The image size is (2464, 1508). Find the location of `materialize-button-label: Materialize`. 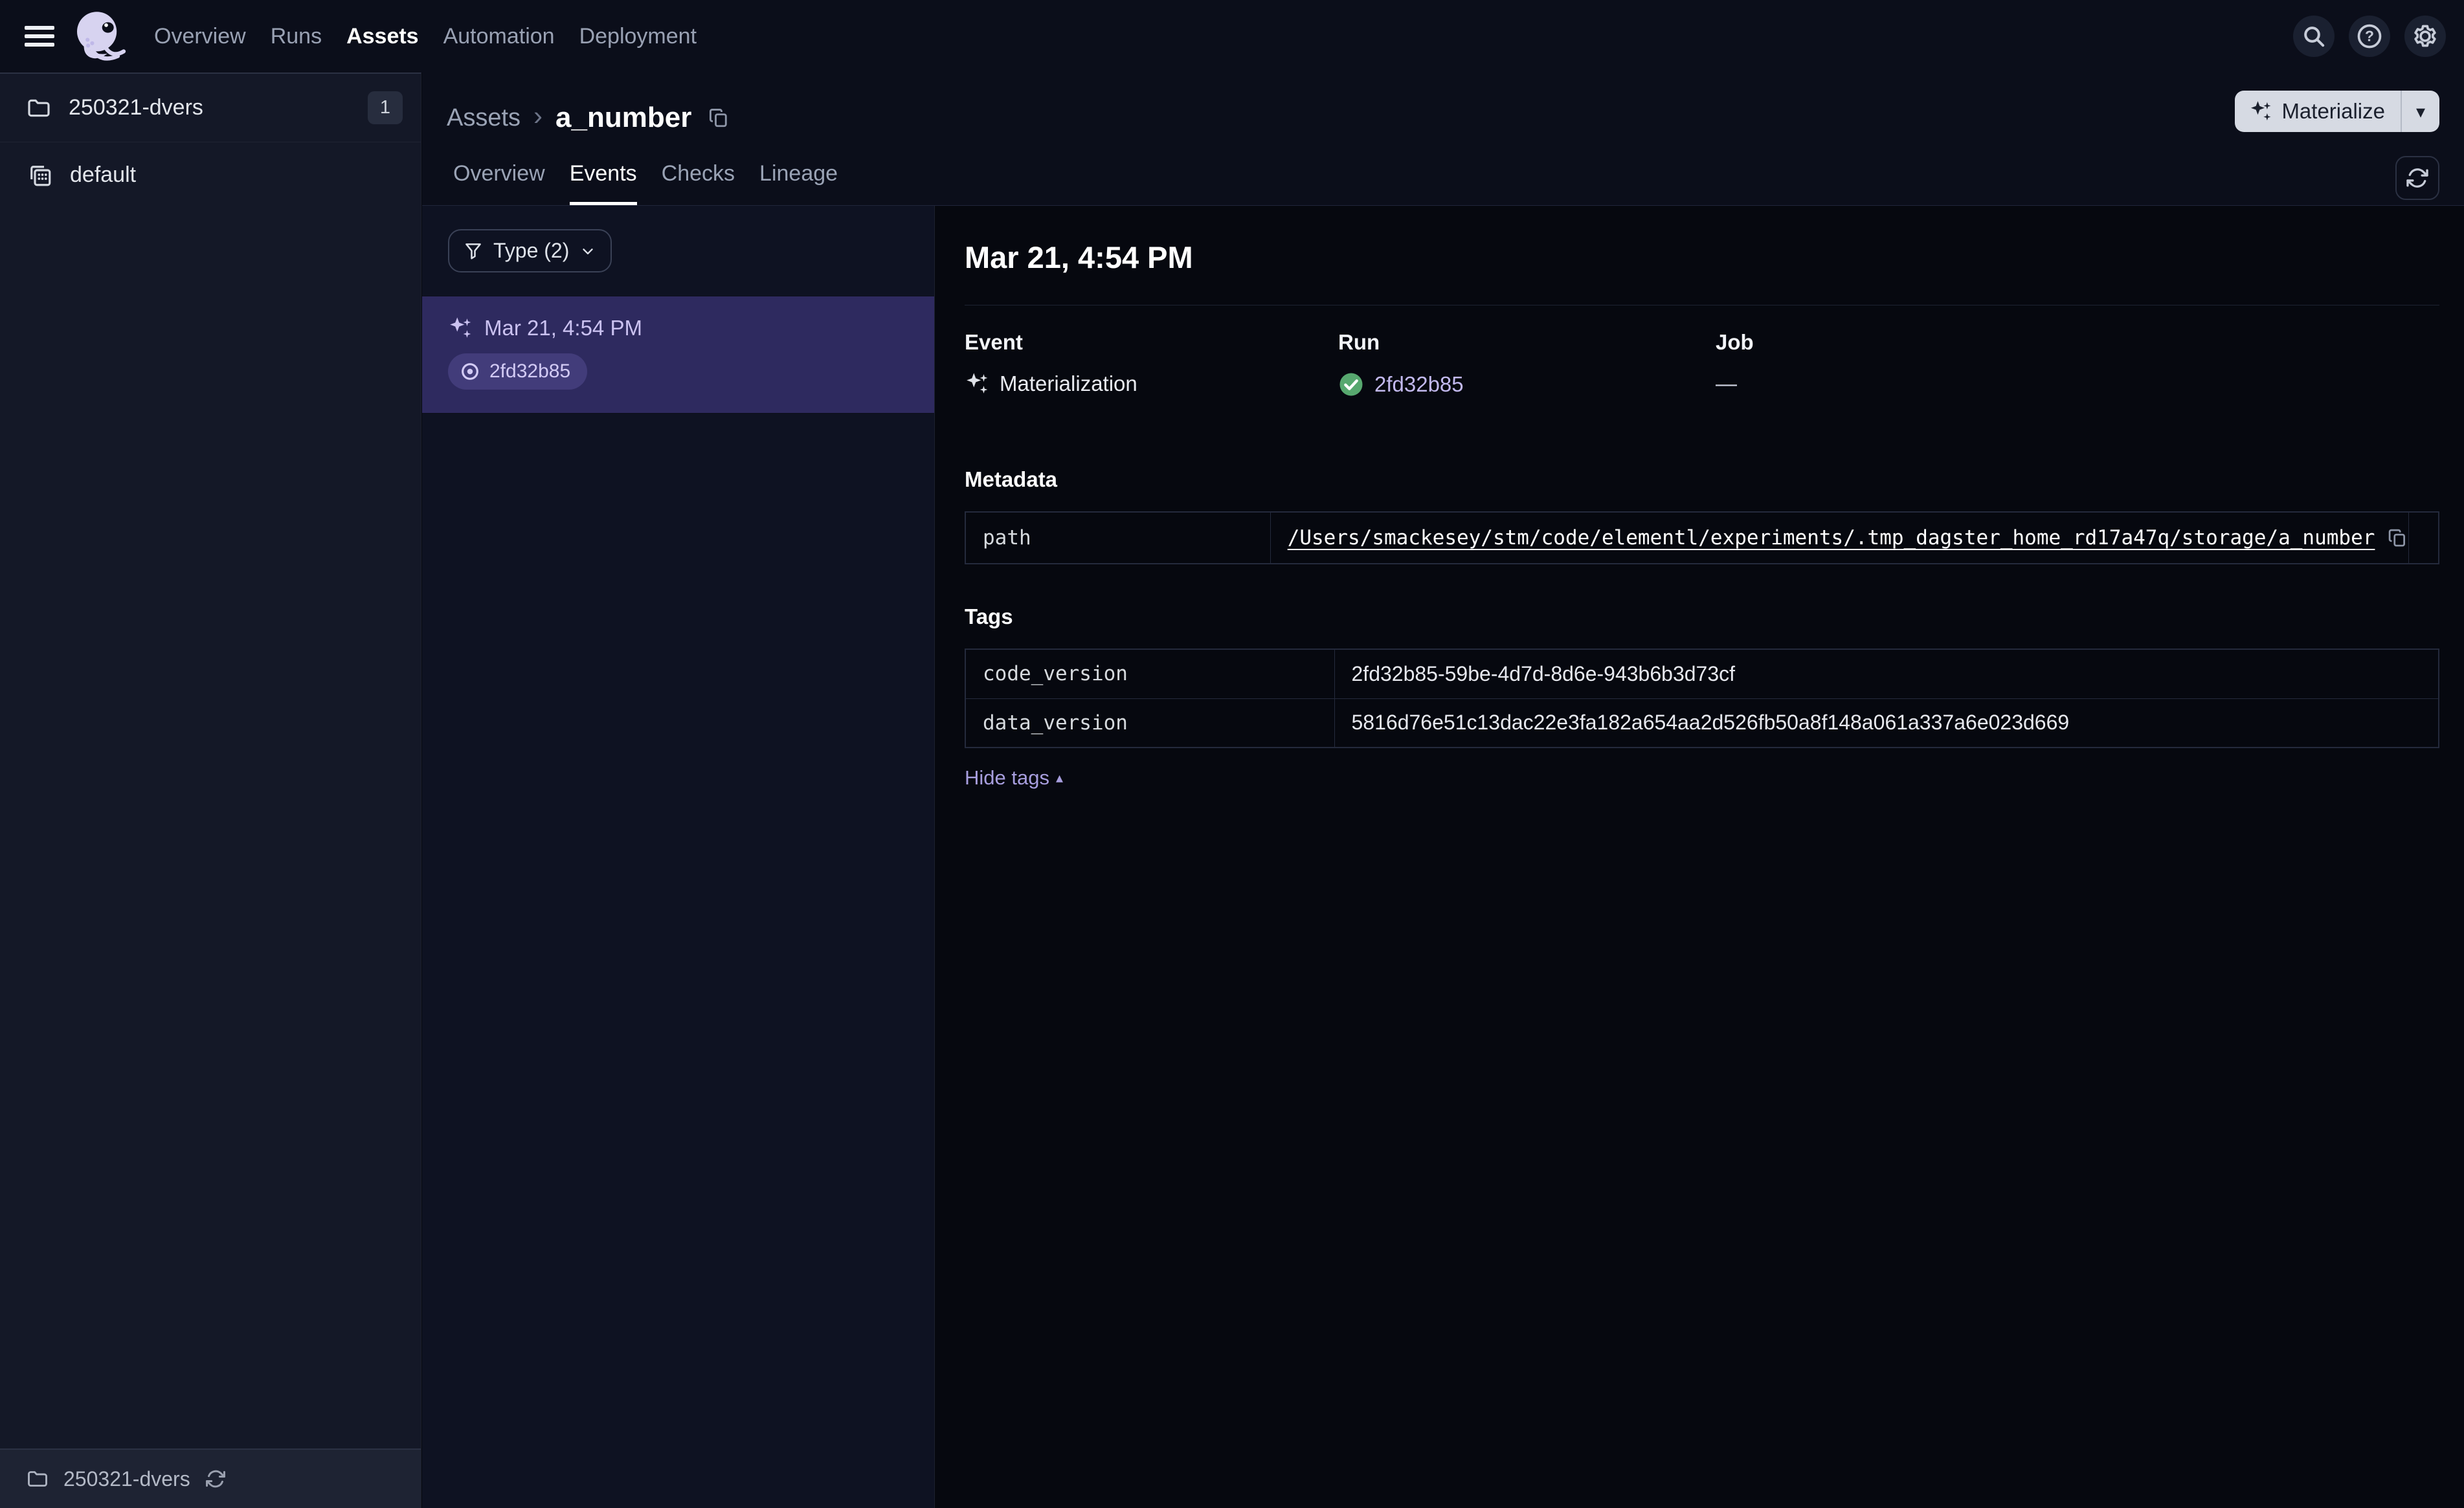

materialize-button-label: Materialize is located at coordinates (2333, 111).